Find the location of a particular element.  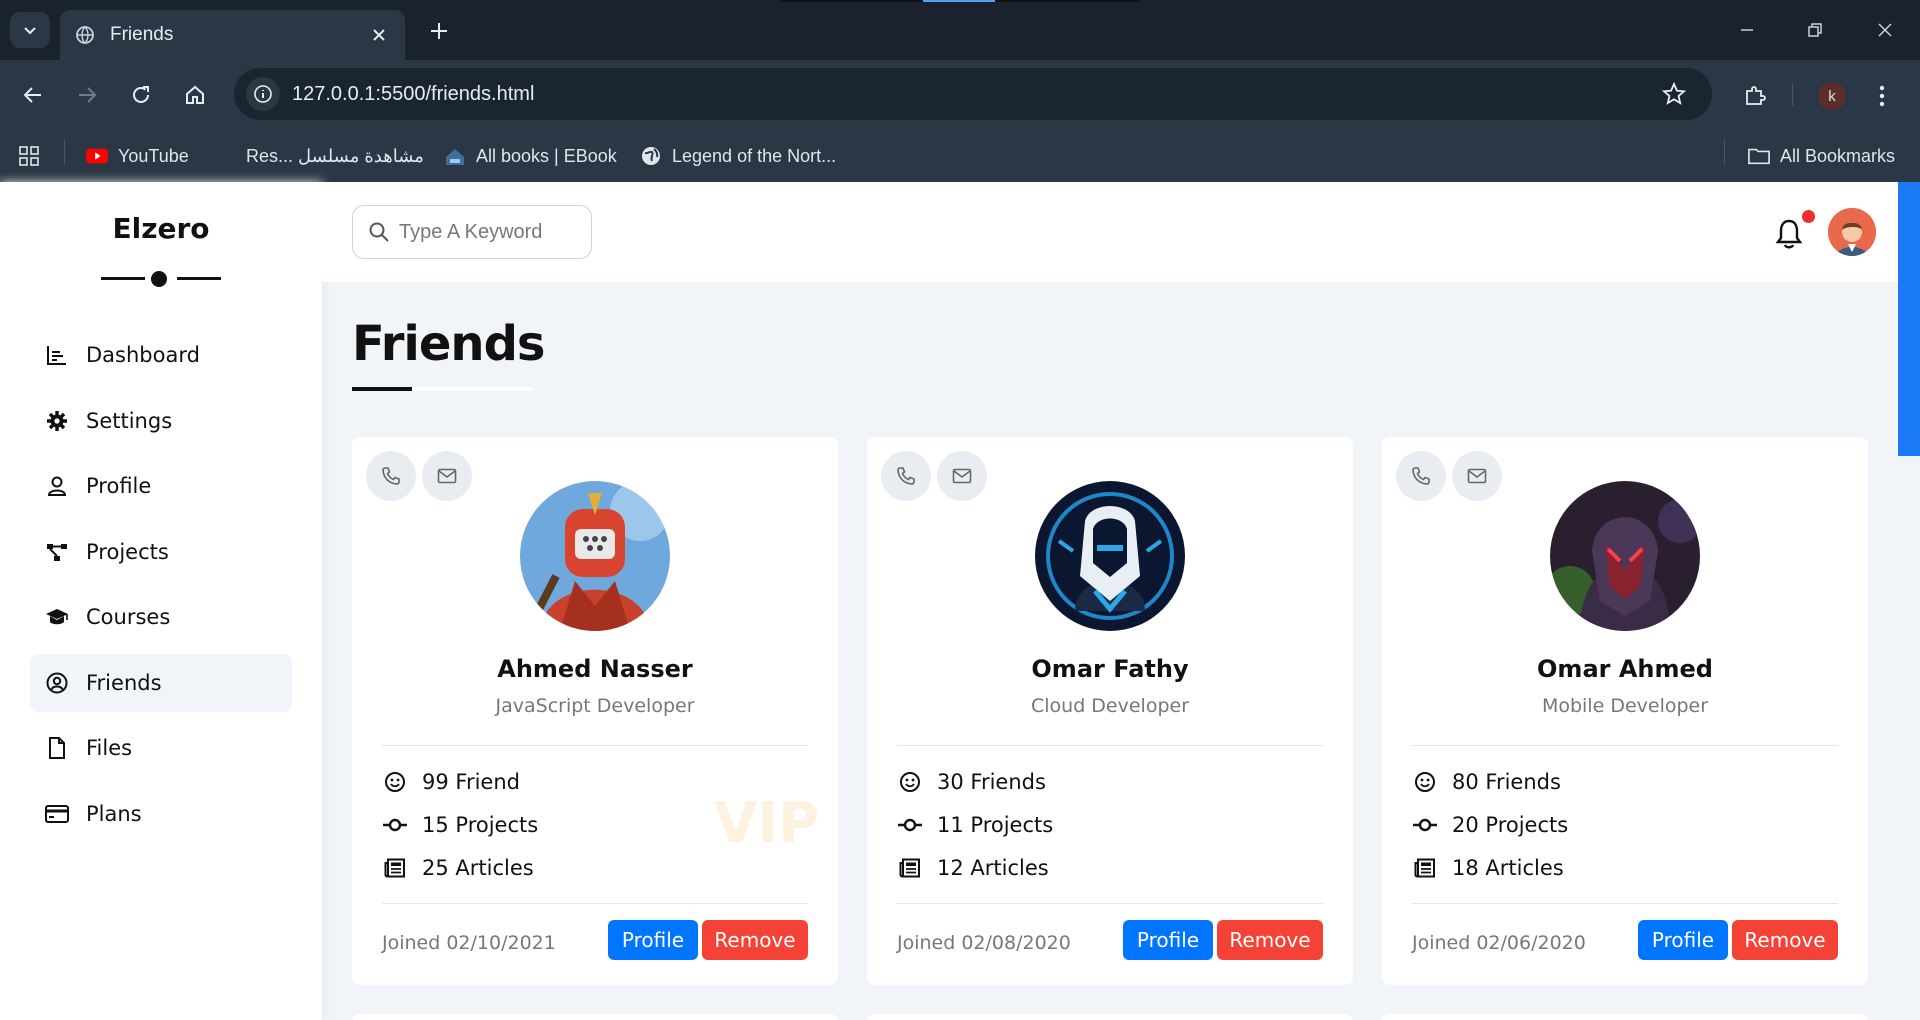

close-window-button is located at coordinates (1885, 30).